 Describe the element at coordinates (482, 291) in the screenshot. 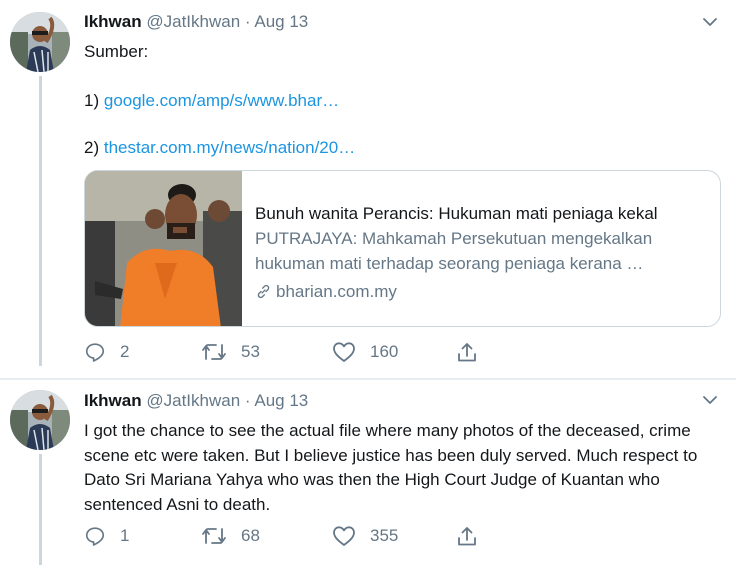

I see `card-domain: bharian.com.my` at that location.